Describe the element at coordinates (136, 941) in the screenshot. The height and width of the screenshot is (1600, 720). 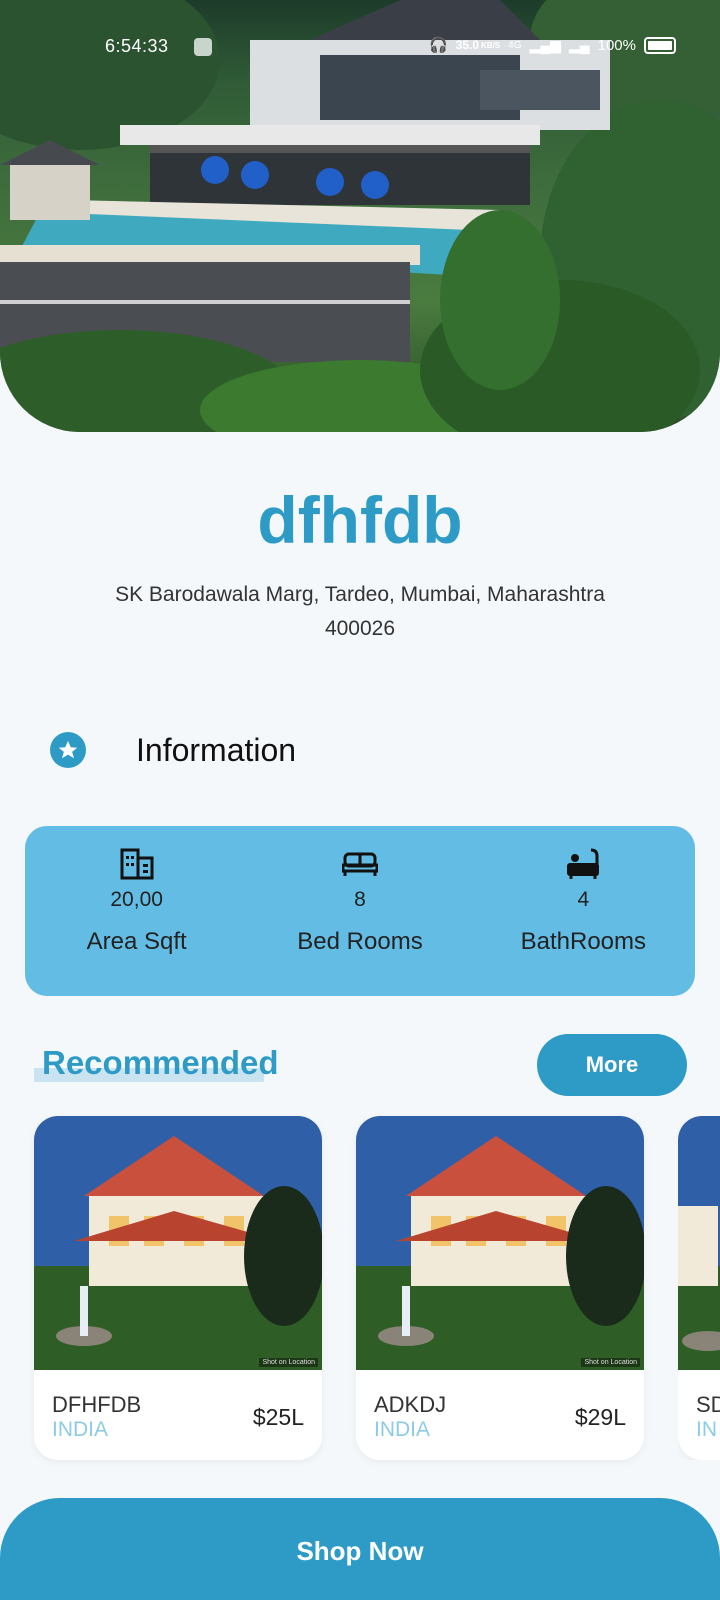
I see `stat-area-label: Area Sqft` at that location.